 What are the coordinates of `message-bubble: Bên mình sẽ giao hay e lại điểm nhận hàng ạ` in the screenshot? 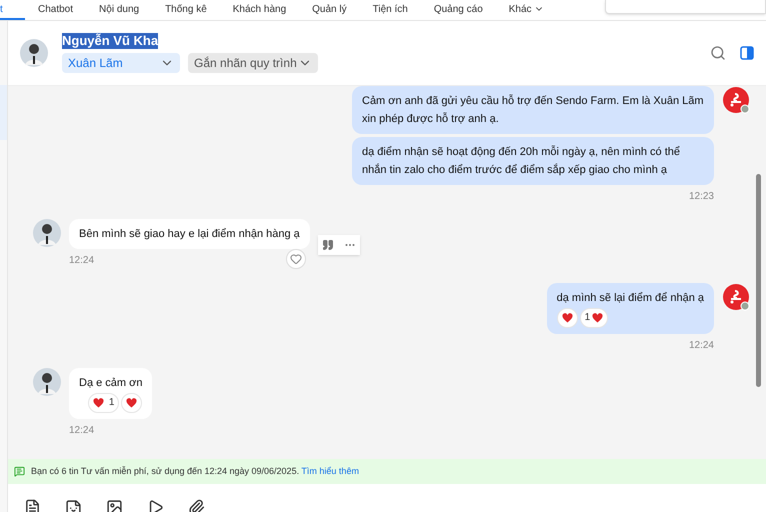 It's located at (189, 234).